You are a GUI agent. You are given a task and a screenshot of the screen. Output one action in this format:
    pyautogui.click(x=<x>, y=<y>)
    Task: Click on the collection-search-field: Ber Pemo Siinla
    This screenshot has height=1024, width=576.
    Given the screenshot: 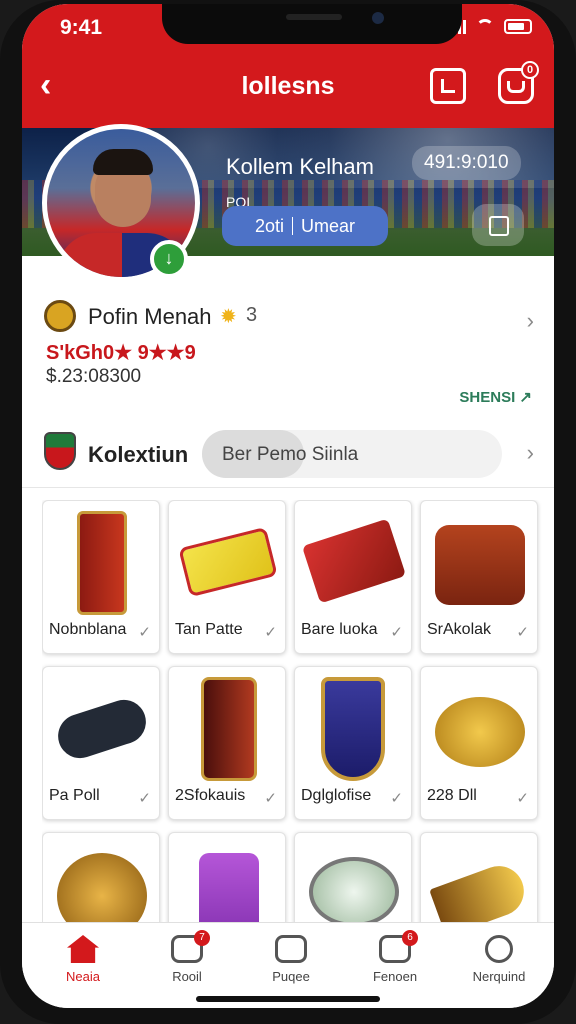 What is the action you would take?
    pyautogui.click(x=352, y=454)
    